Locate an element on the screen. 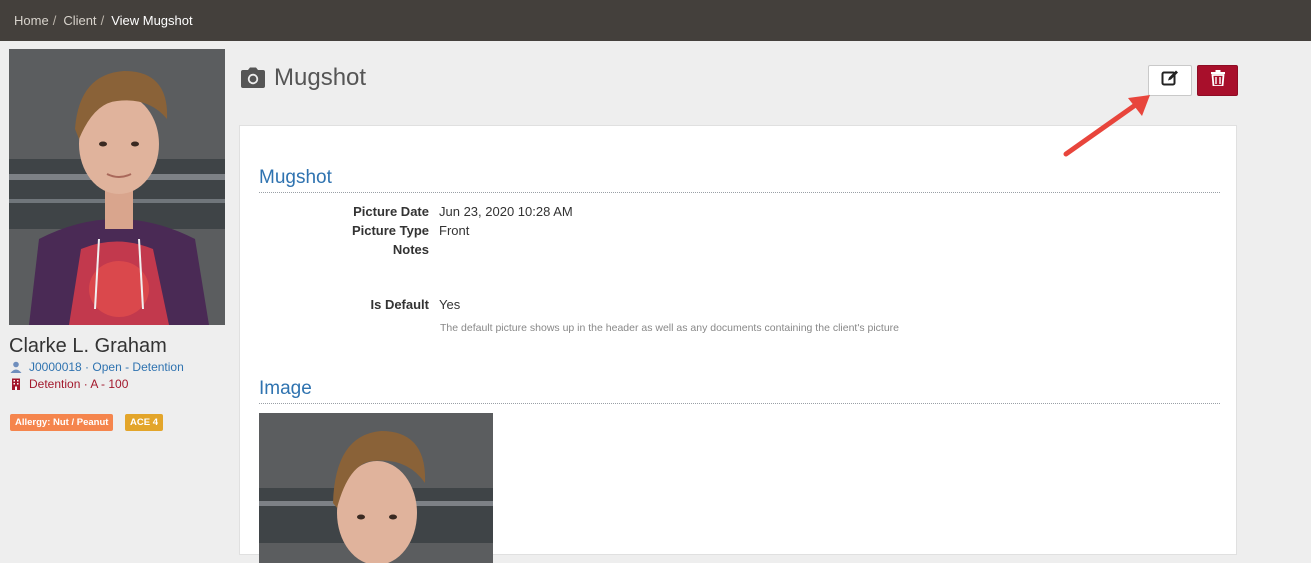 This screenshot has width=1311, height=563. page-header: Mugshot is located at coordinates (303, 78).